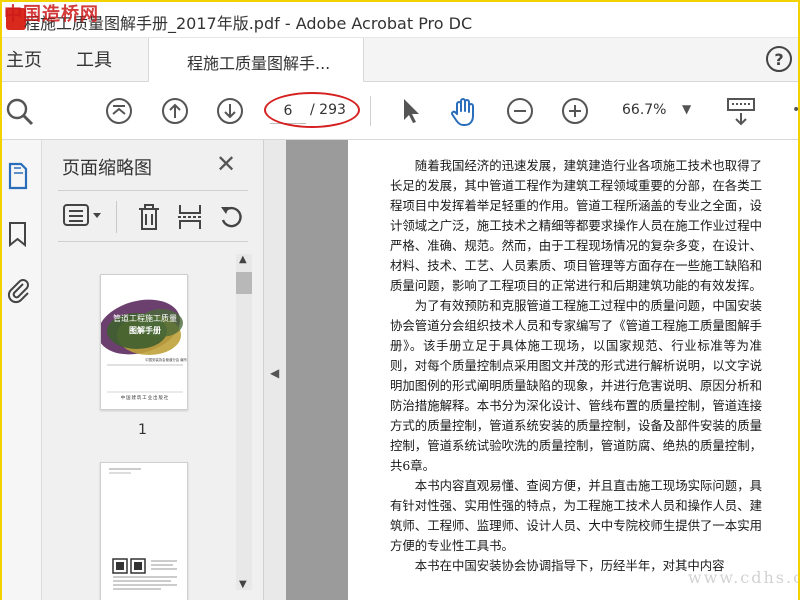 This screenshot has height=600, width=800. I want to click on close-icon: ✕, so click(226, 164).